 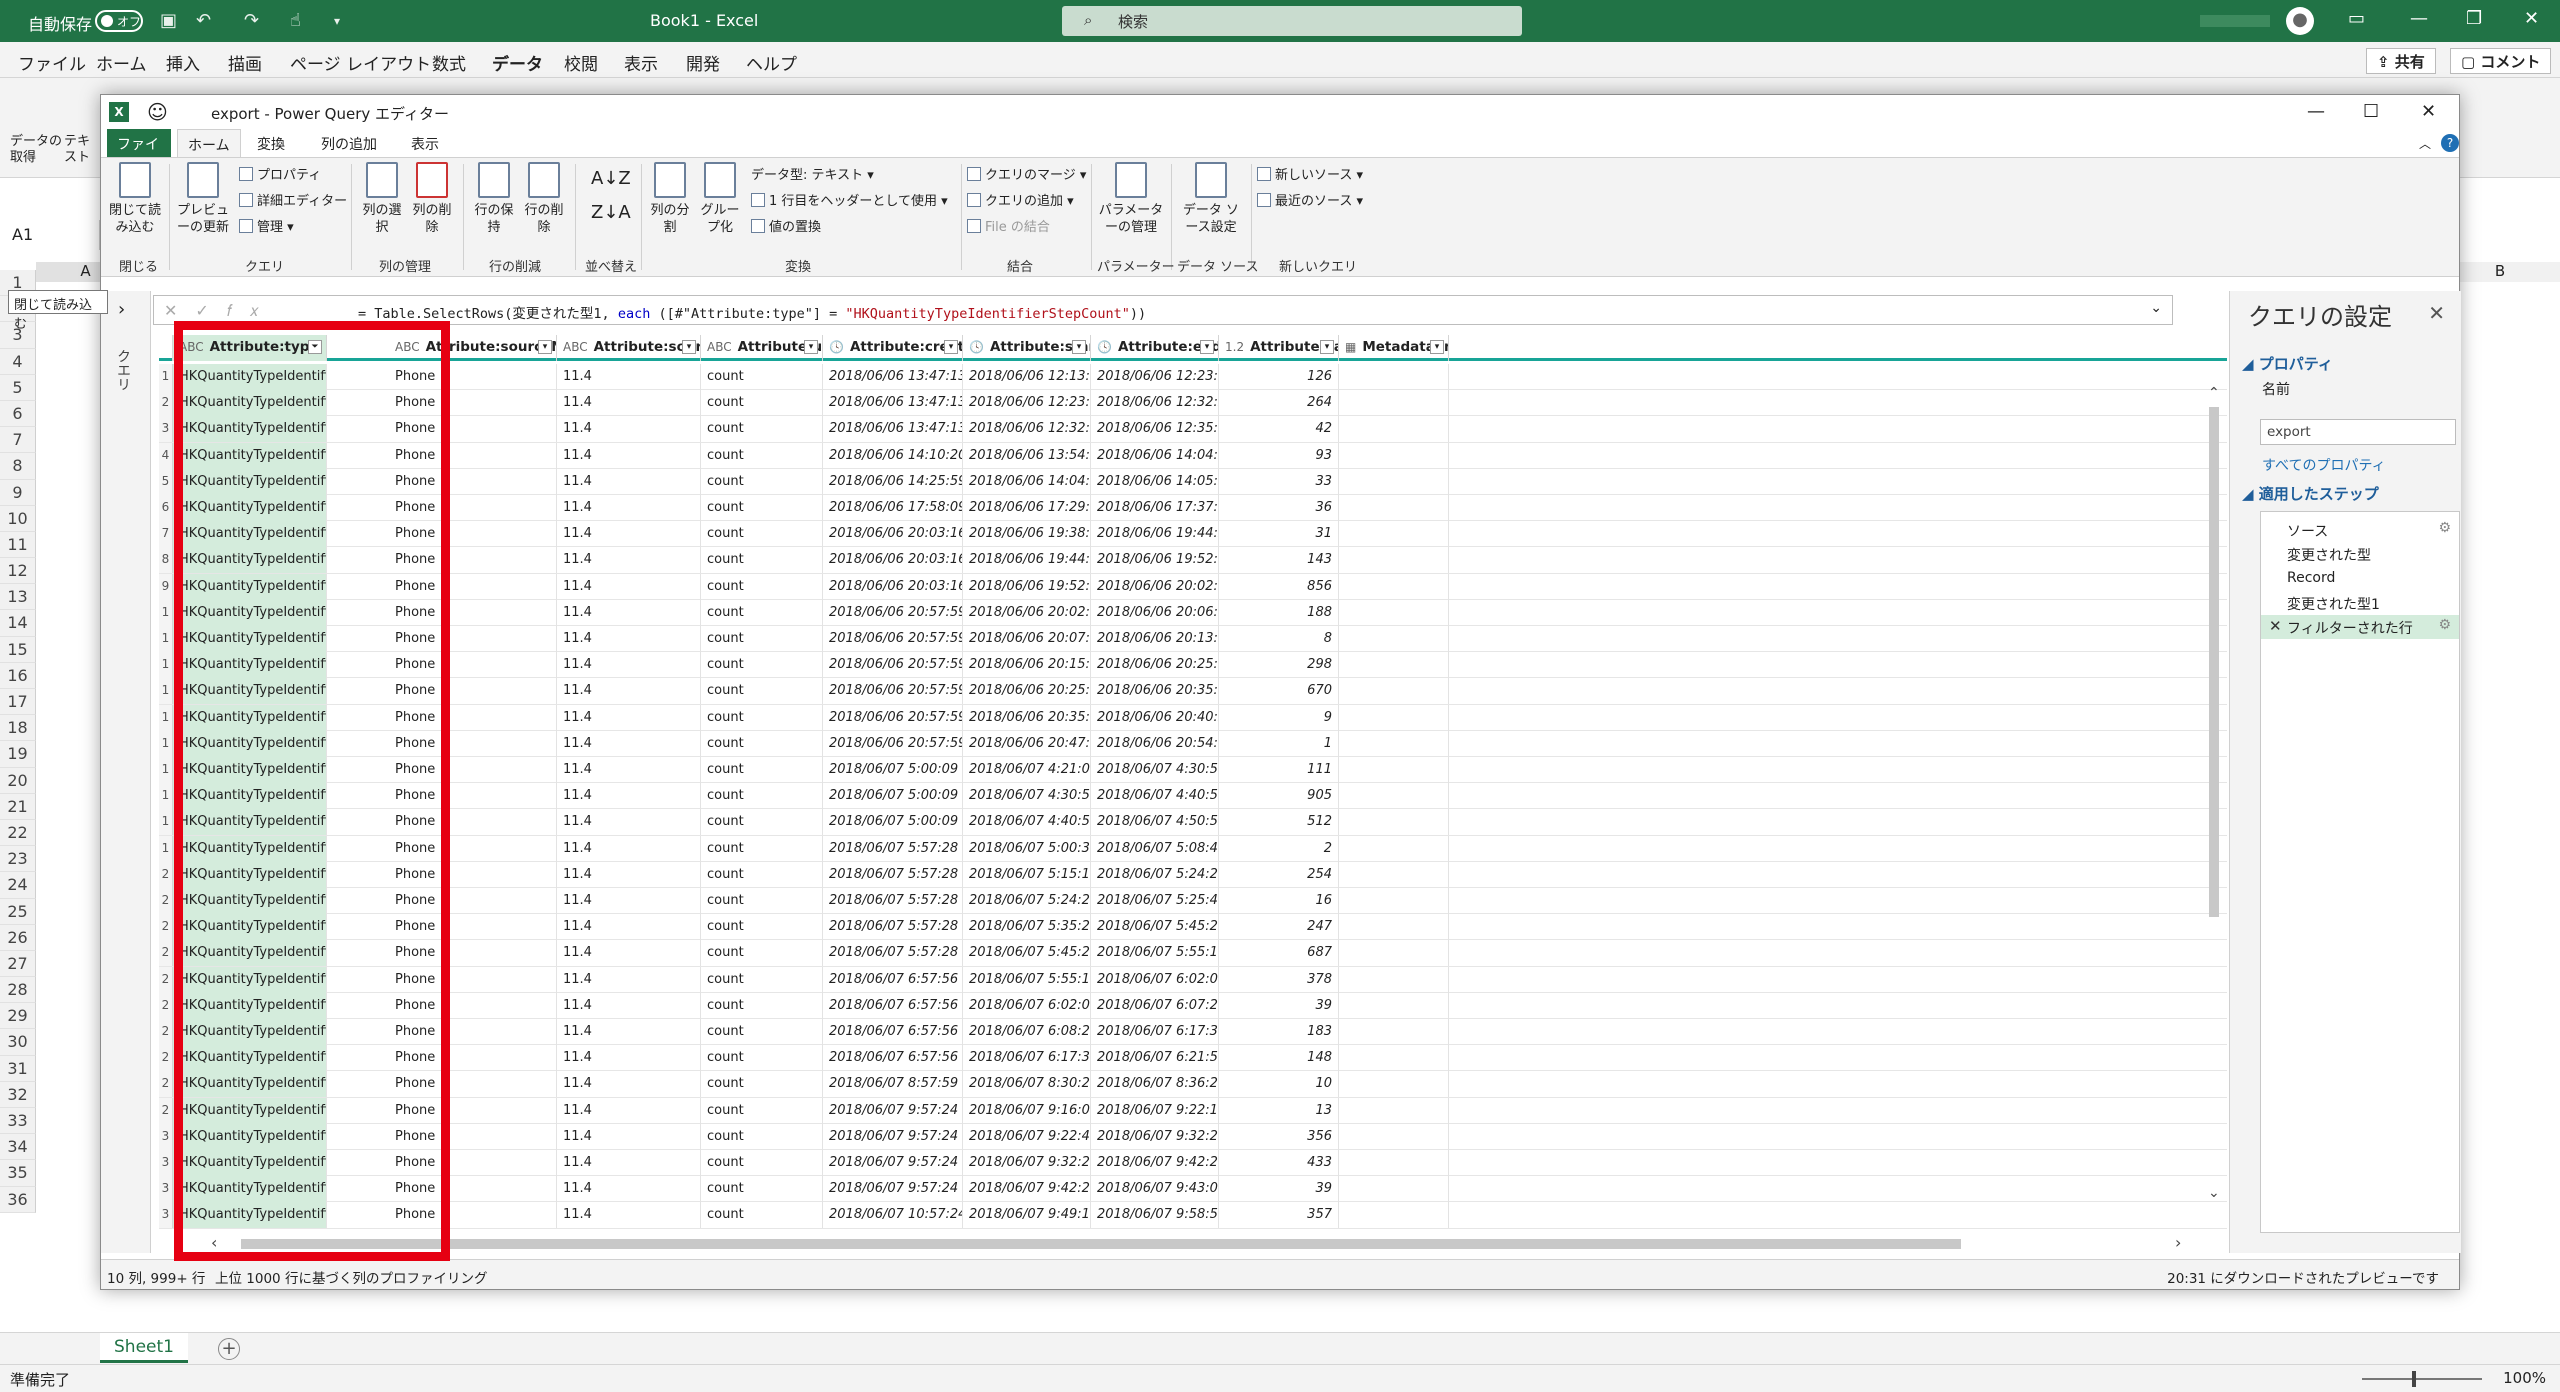 I want to click on table-cell: 2018/06/06 20:54:00 +09:00, so click(x=1155, y=743).